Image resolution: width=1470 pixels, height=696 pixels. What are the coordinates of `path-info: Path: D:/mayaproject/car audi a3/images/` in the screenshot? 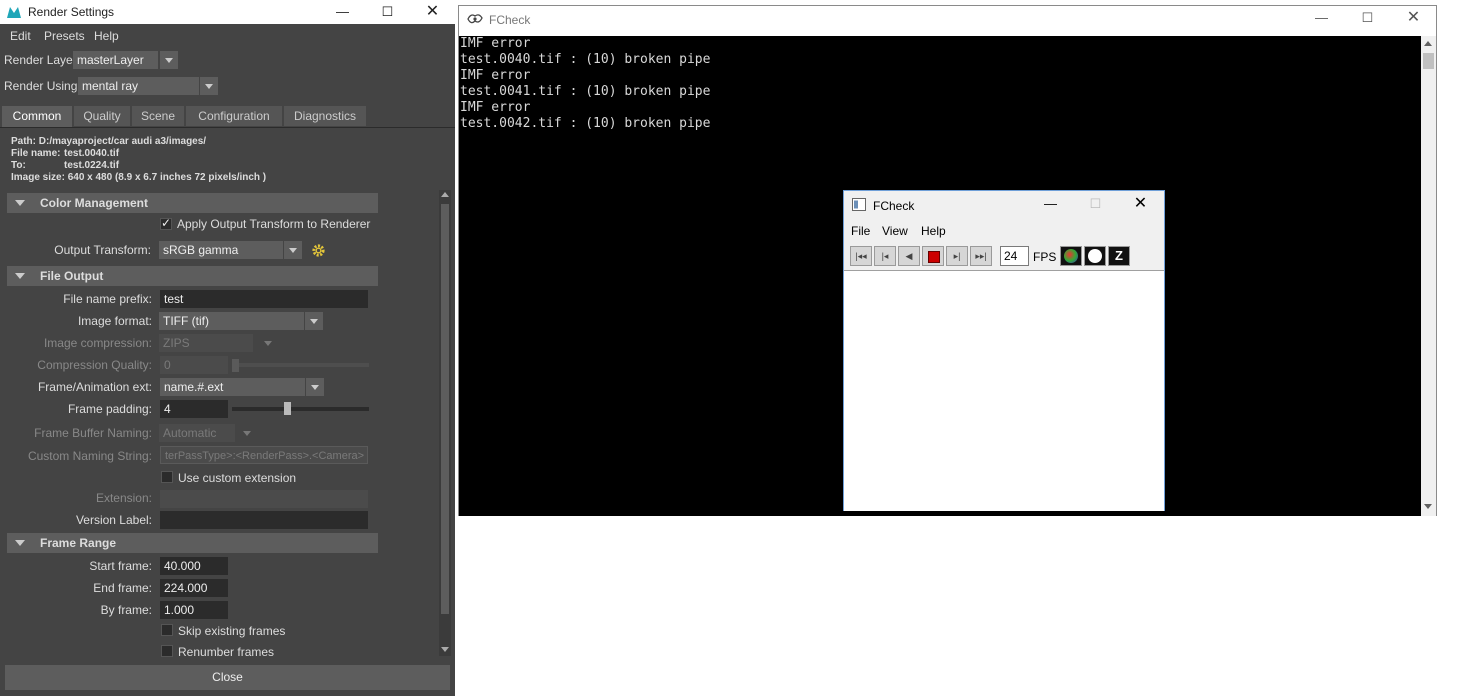 It's located at (109, 141).